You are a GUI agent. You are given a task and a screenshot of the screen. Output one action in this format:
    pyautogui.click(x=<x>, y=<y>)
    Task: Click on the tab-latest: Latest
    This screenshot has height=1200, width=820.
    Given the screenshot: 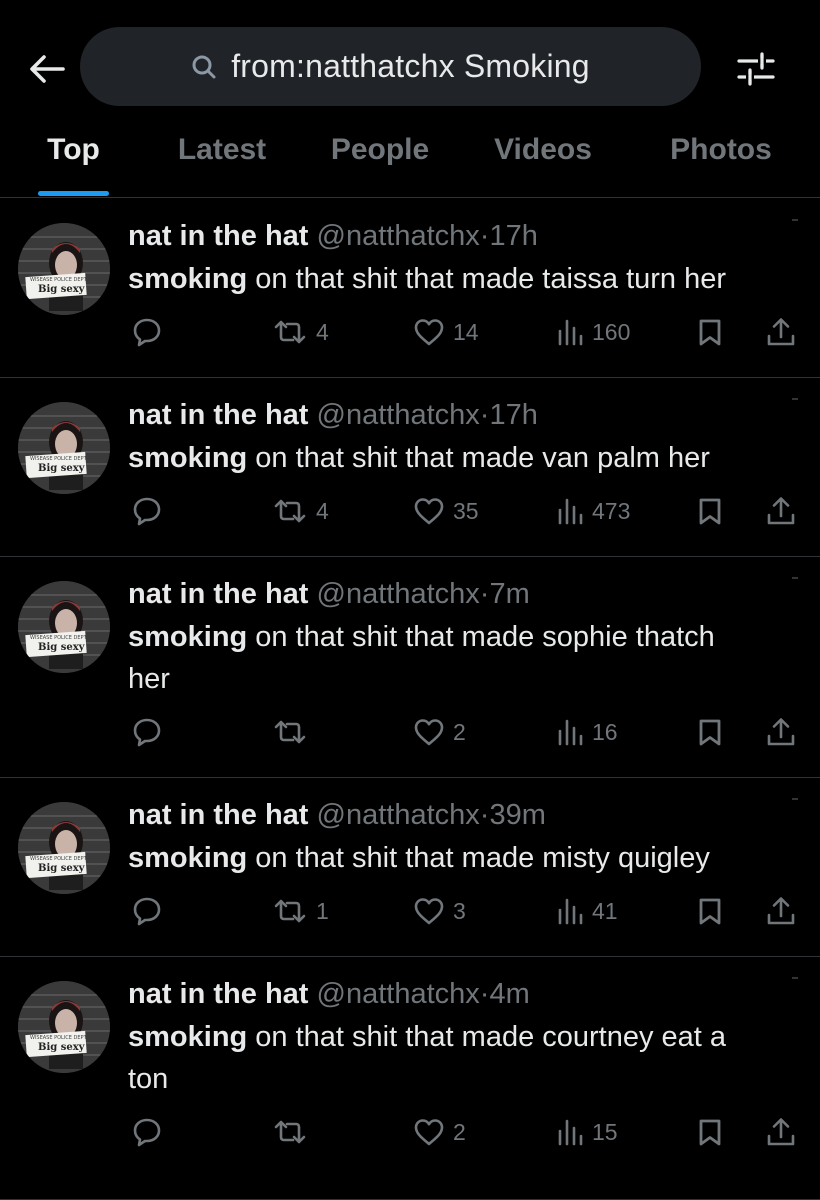 What is the action you would take?
    pyautogui.click(x=222, y=165)
    